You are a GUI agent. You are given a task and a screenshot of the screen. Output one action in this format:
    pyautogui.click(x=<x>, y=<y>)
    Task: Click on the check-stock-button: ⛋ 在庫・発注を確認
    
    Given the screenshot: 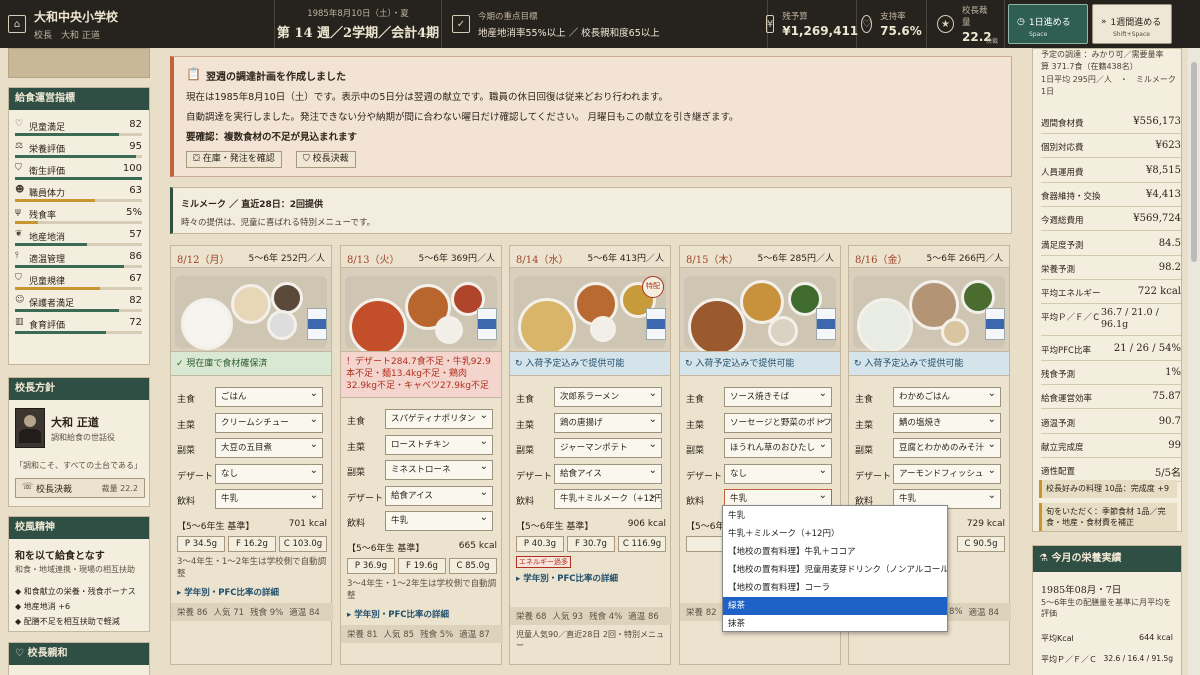 What is the action you would take?
    pyautogui.click(x=234, y=159)
    